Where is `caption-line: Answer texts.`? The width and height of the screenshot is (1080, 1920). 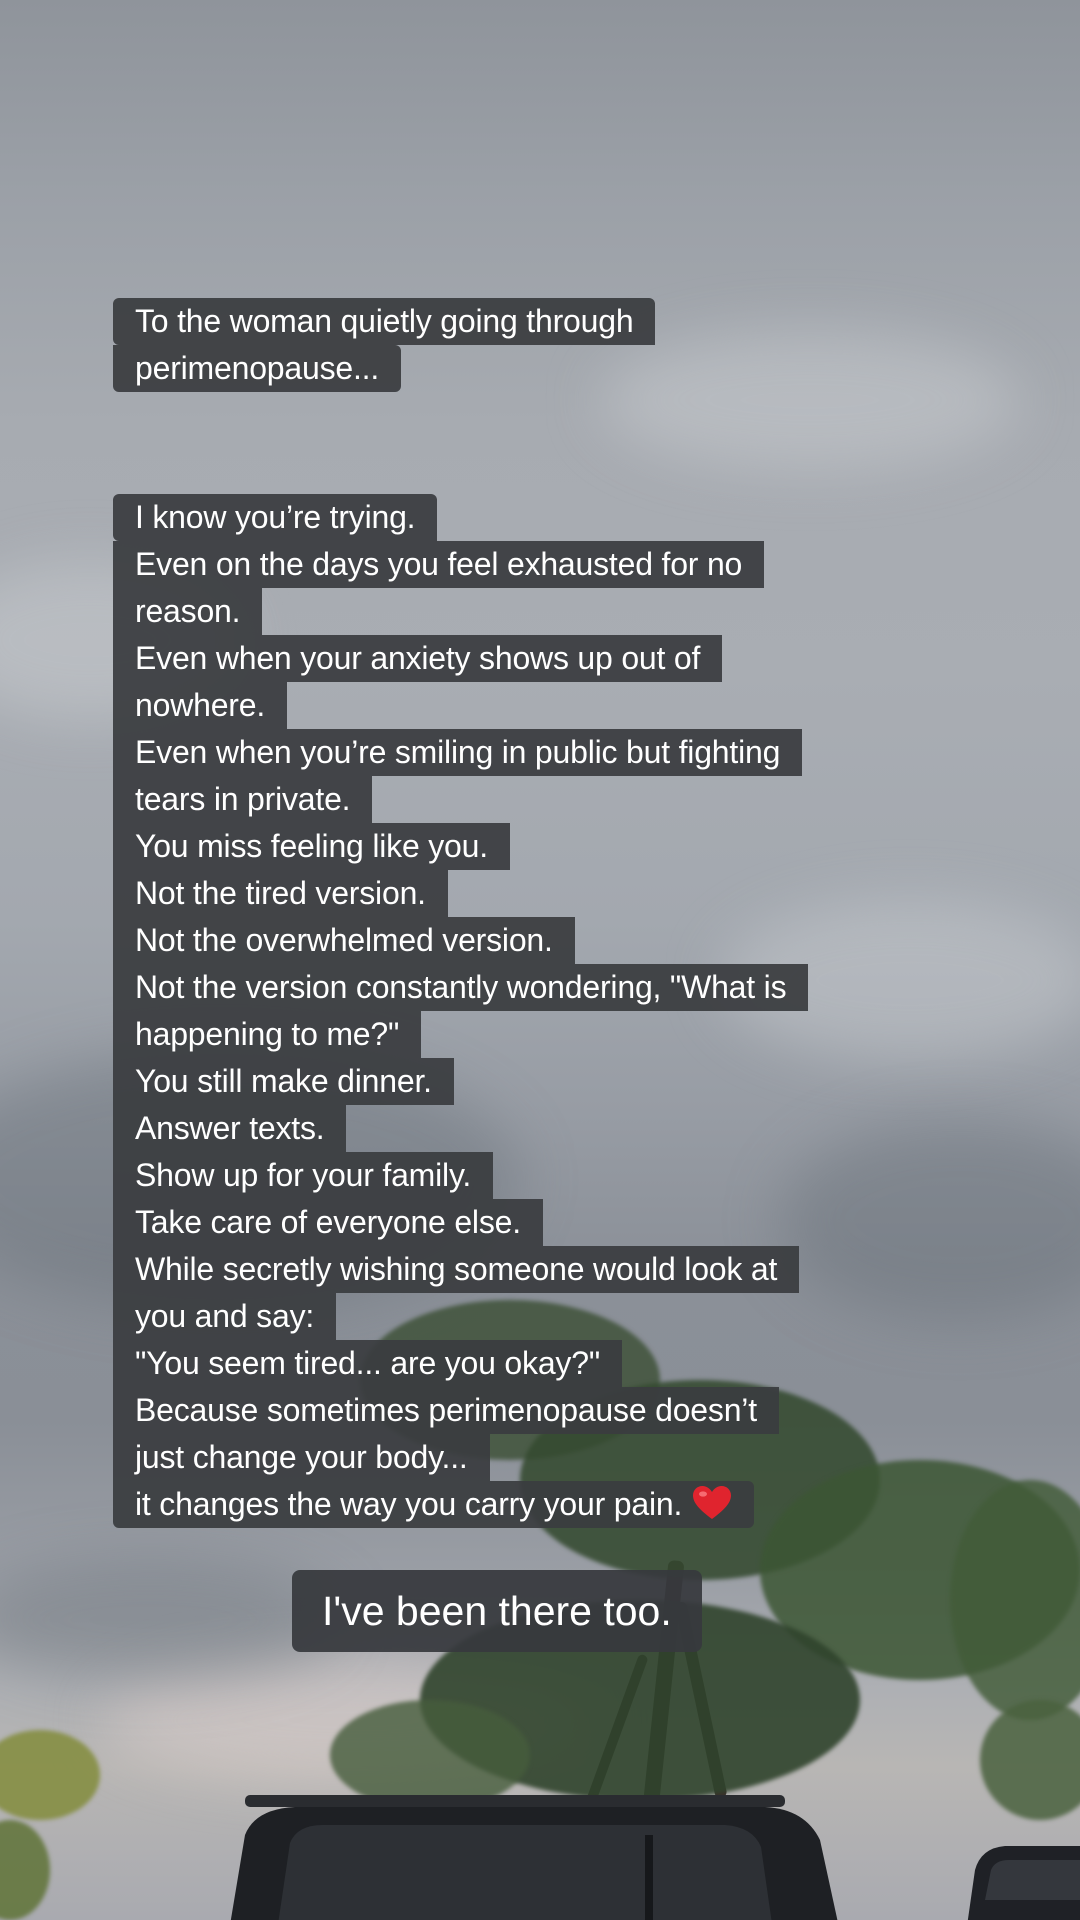 caption-line: Answer texts. is located at coordinates (230, 1128).